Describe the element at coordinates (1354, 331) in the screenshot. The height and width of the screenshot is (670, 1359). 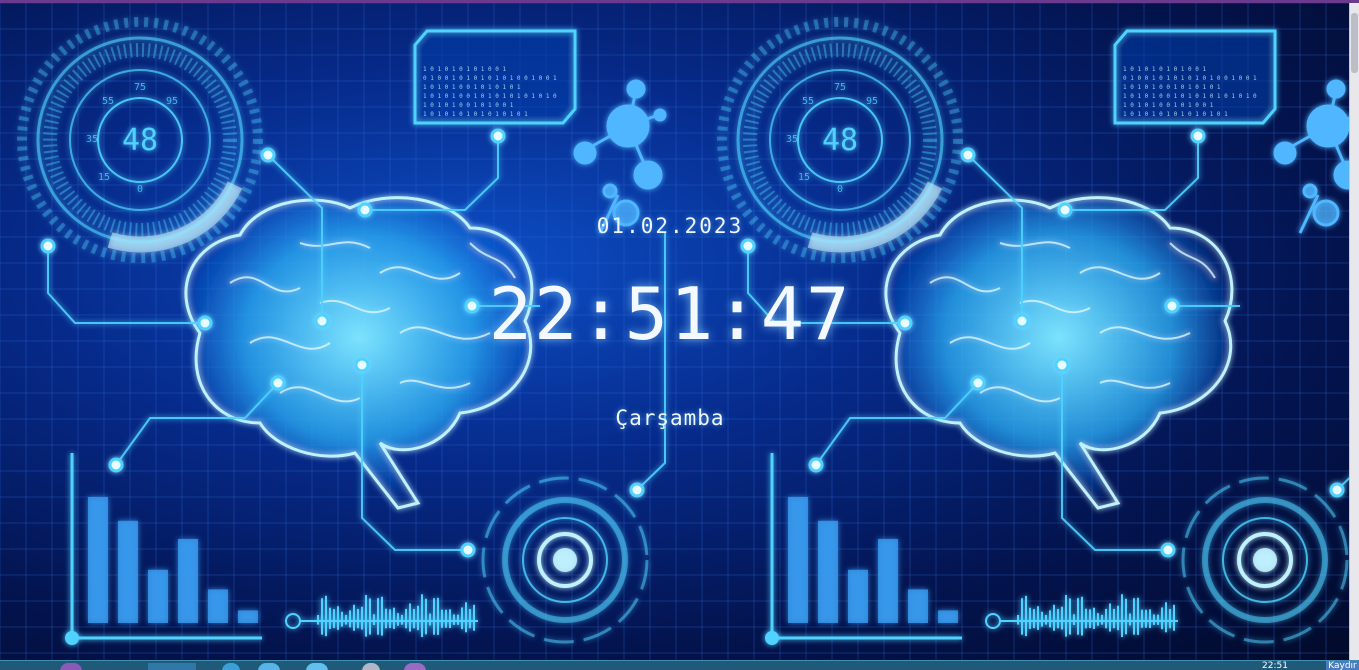
I see `vertical-scrollbar` at that location.